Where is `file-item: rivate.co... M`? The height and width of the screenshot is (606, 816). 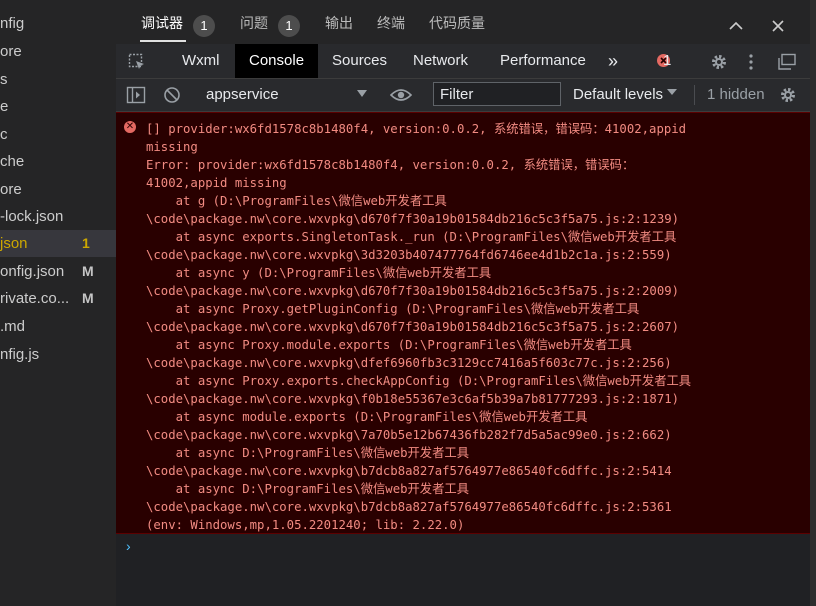
file-item: rivate.co... M is located at coordinates (58, 298).